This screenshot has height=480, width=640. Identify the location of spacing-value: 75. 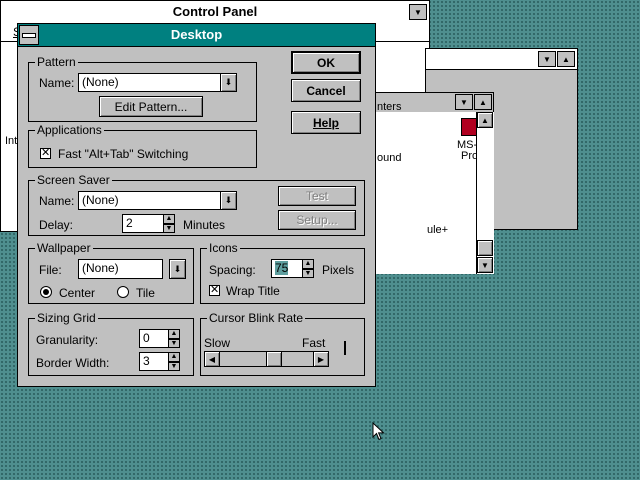
(282, 268).